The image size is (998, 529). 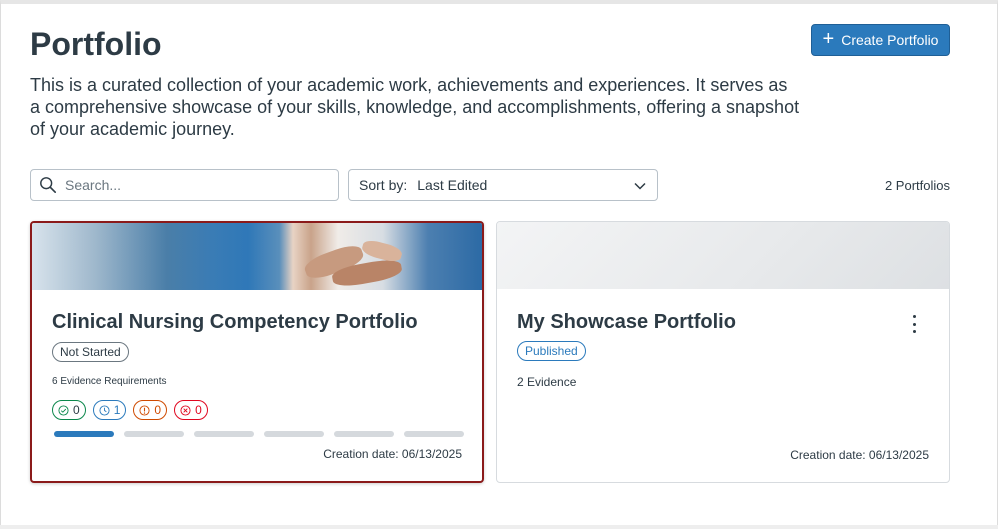 I want to click on kebab-menu-icon, so click(x=914, y=324).